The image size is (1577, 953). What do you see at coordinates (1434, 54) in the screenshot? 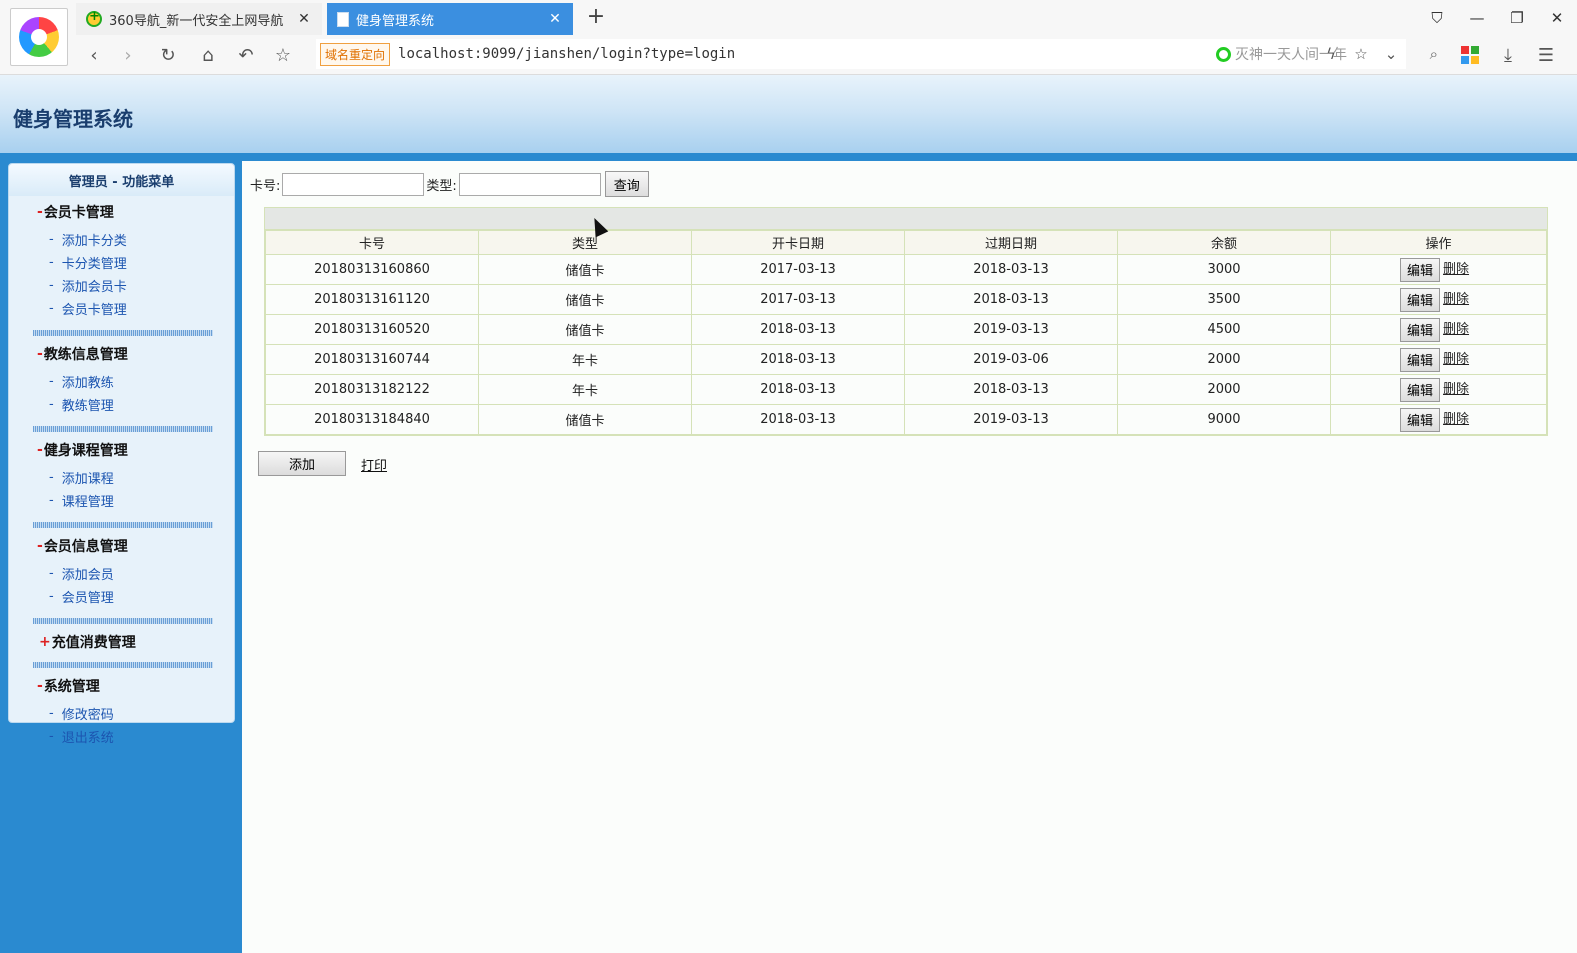
I see `search-icon: ⌕` at bounding box center [1434, 54].